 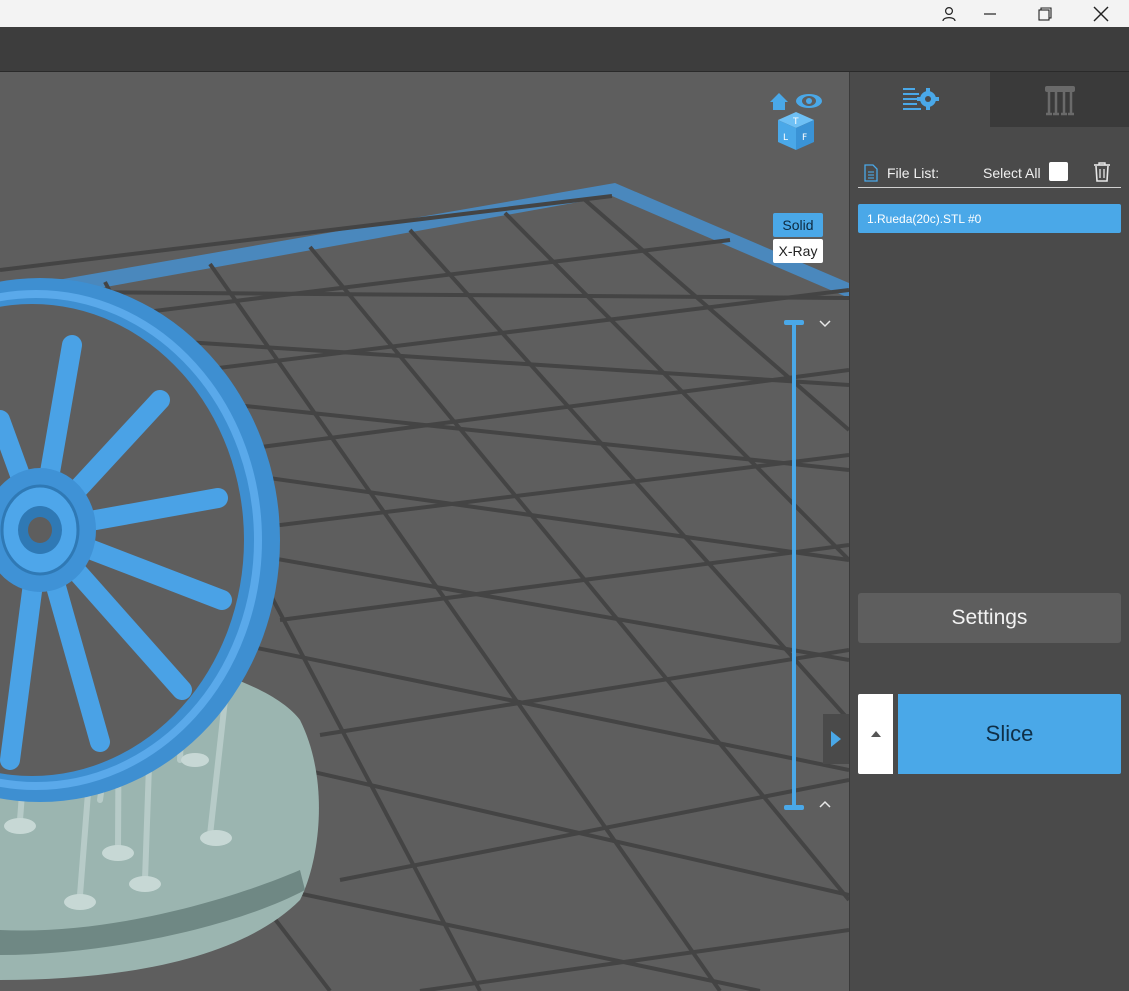 I want to click on triangle-right-icon, so click(x=836, y=739).